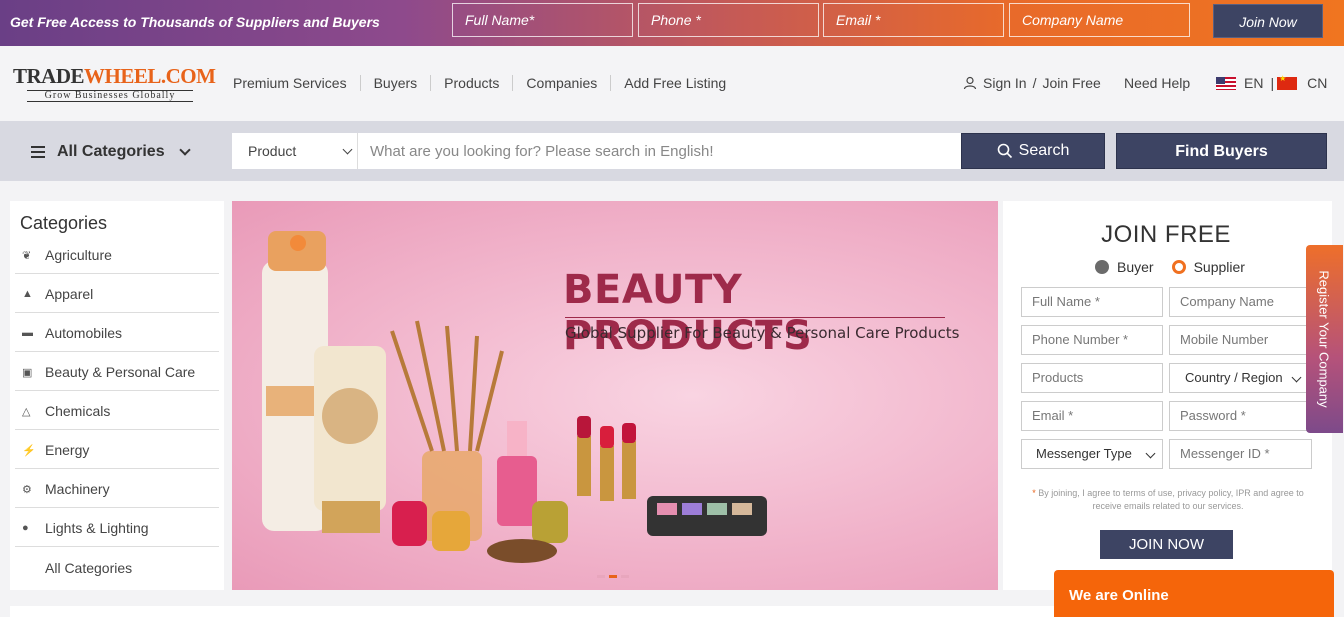 Image resolution: width=1344 pixels, height=617 pixels. Describe the element at coordinates (1194, 593) in the screenshot. I see `online-chat-widget: We are Online` at that location.